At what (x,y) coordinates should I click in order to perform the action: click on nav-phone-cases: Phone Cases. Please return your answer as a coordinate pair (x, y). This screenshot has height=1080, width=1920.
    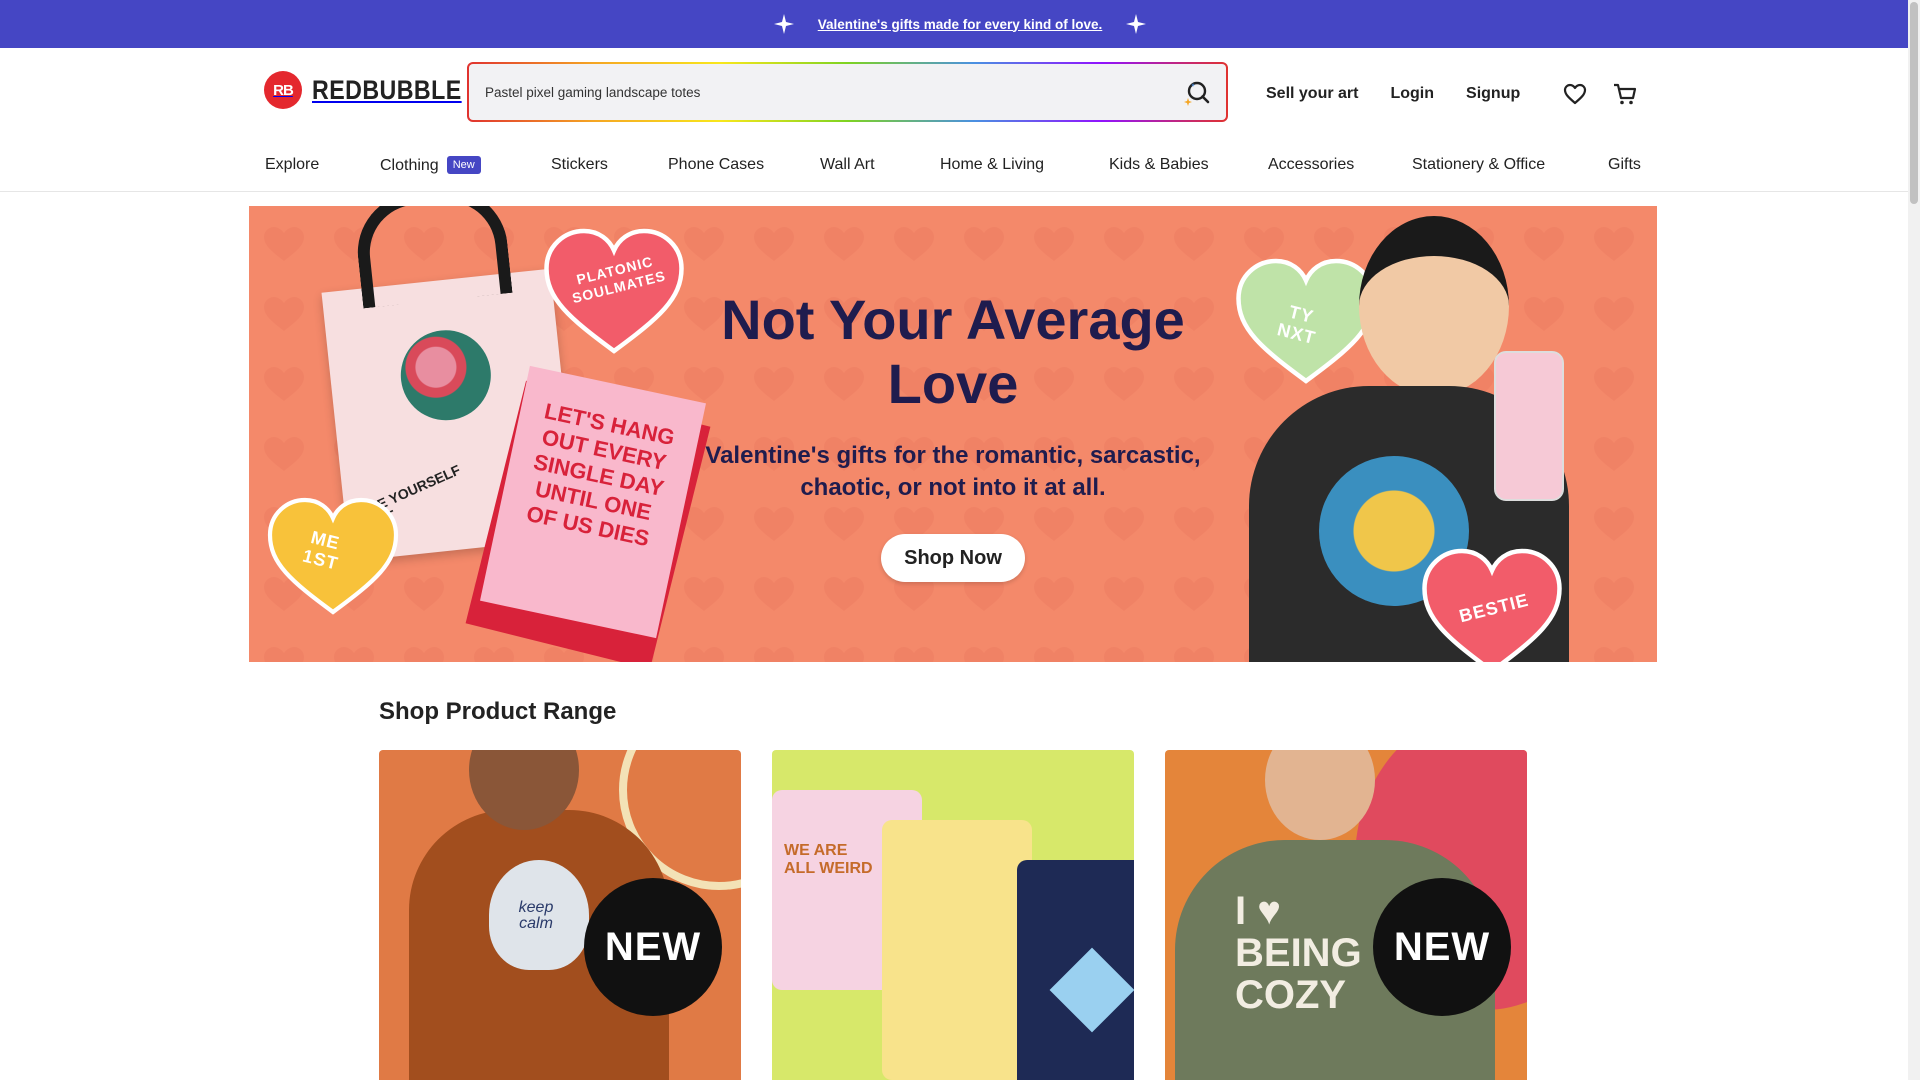
    Looking at the image, I should click on (716, 165).